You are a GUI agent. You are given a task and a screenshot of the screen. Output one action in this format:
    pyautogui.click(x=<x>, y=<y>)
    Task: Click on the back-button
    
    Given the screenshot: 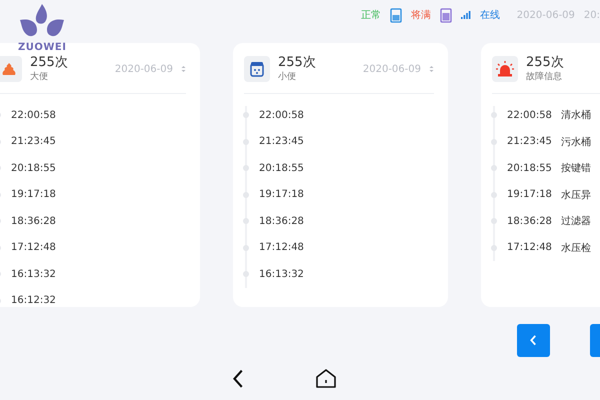 What is the action you would take?
    pyautogui.click(x=238, y=379)
    